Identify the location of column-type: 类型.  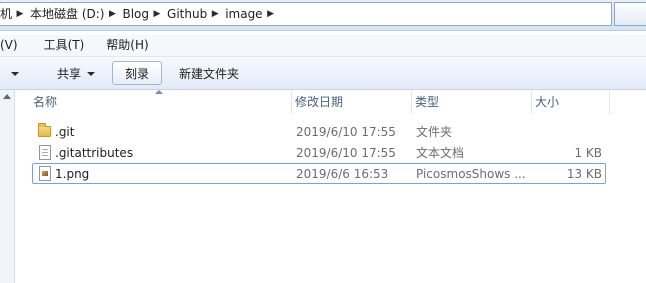
(472, 102).